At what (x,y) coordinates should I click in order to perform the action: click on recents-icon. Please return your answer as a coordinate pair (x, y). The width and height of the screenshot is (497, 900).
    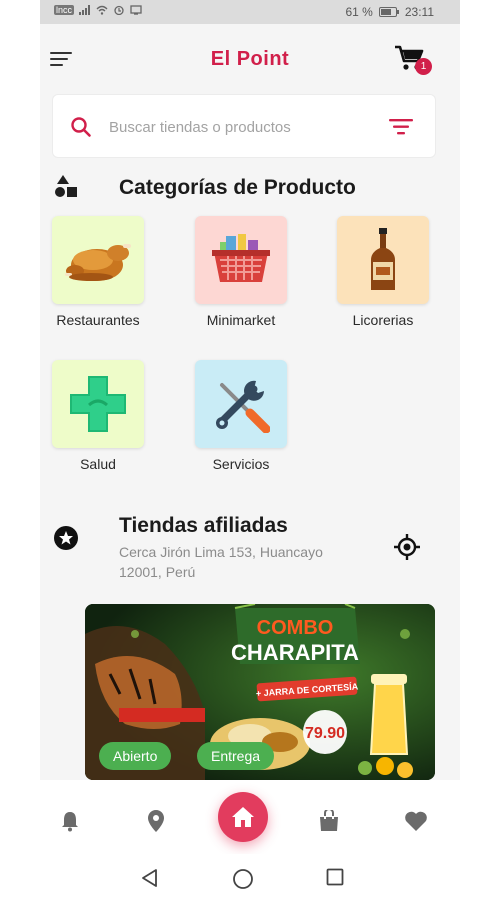
    Looking at the image, I should click on (335, 877).